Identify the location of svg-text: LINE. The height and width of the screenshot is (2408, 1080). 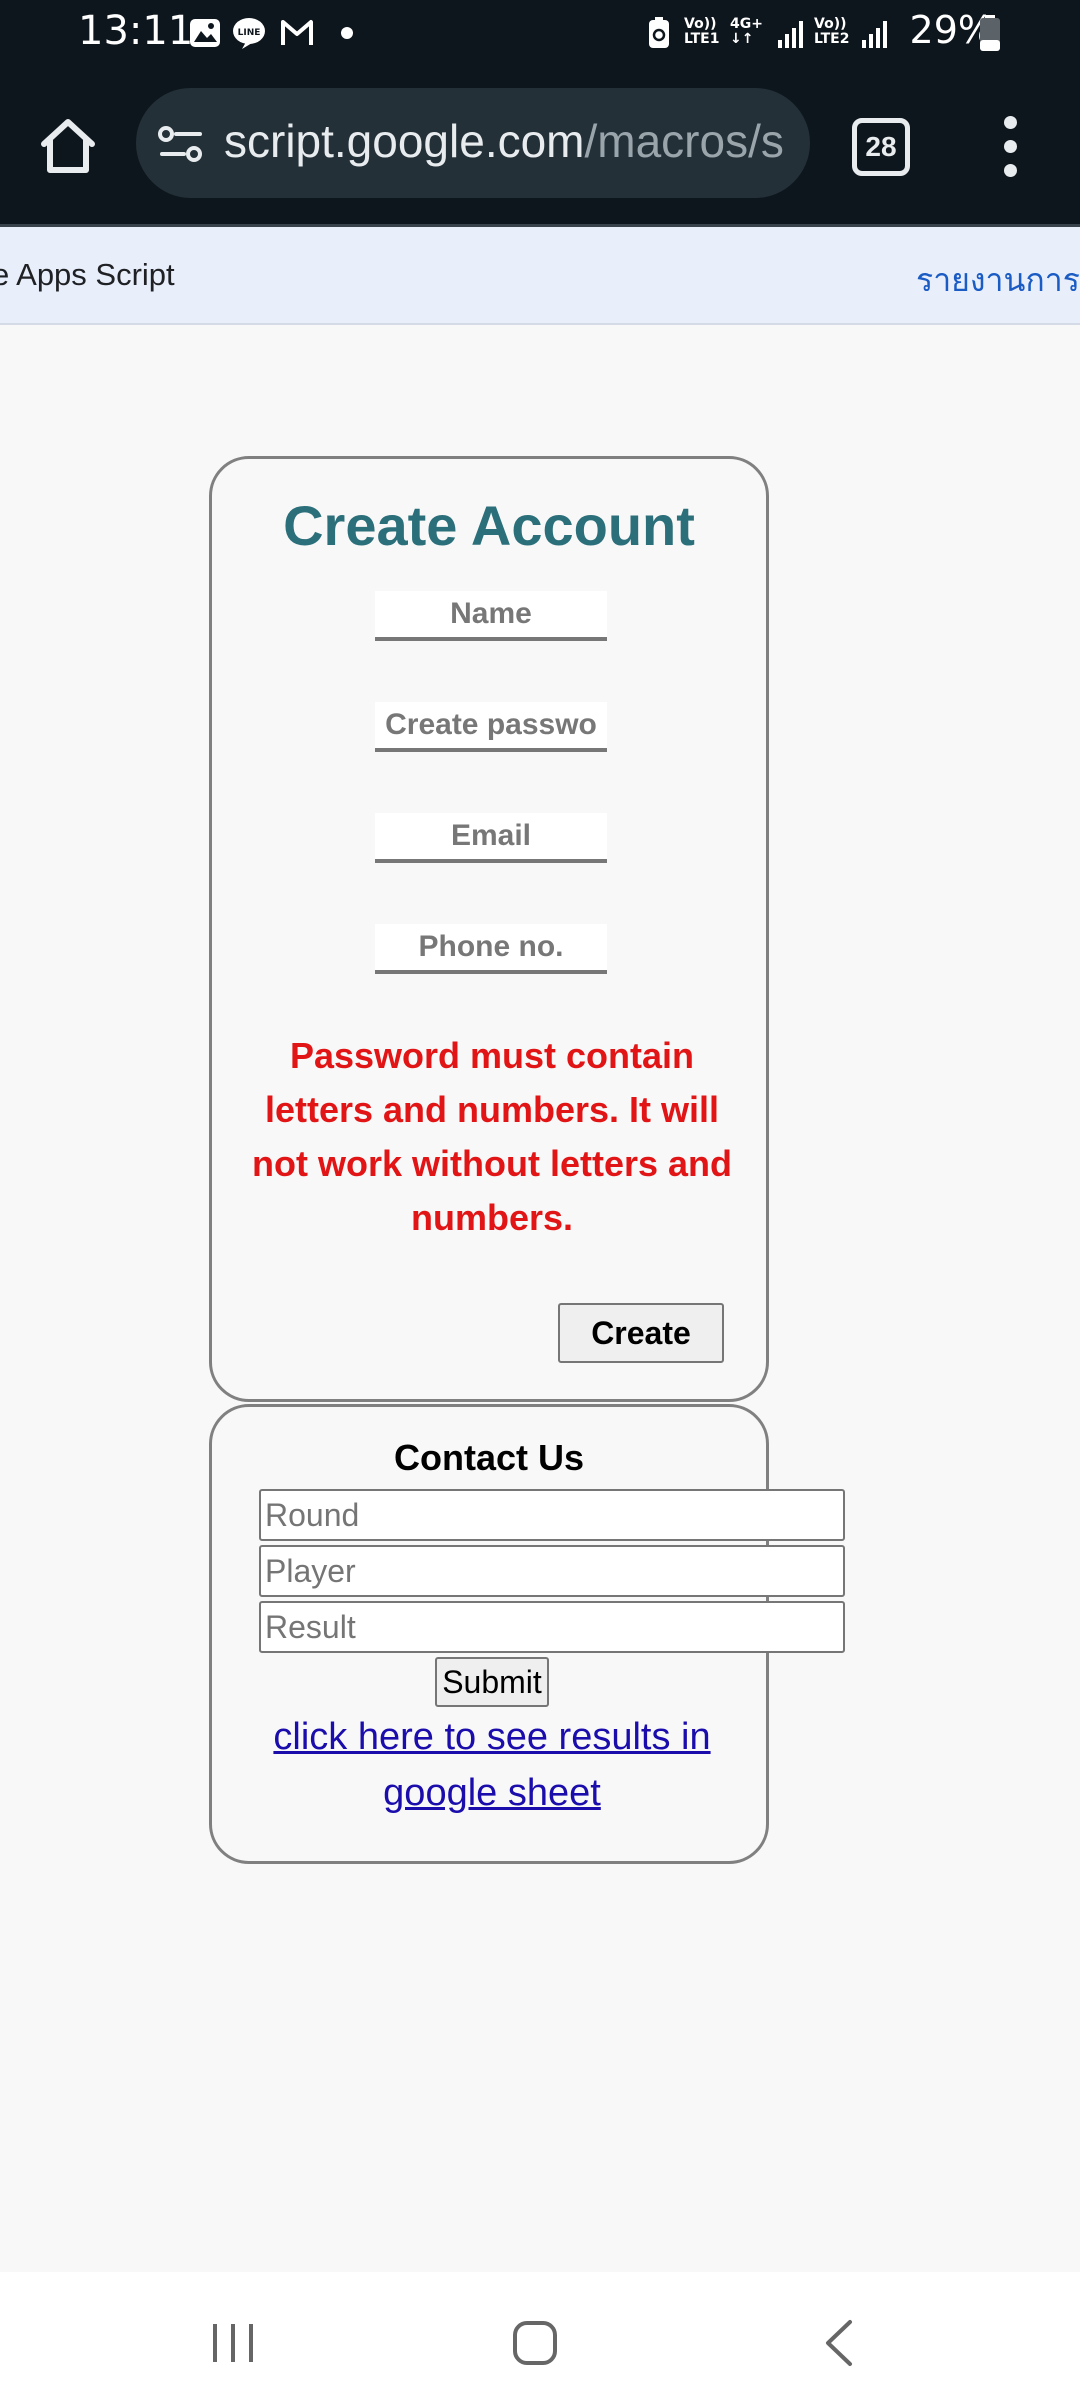
(249, 33).